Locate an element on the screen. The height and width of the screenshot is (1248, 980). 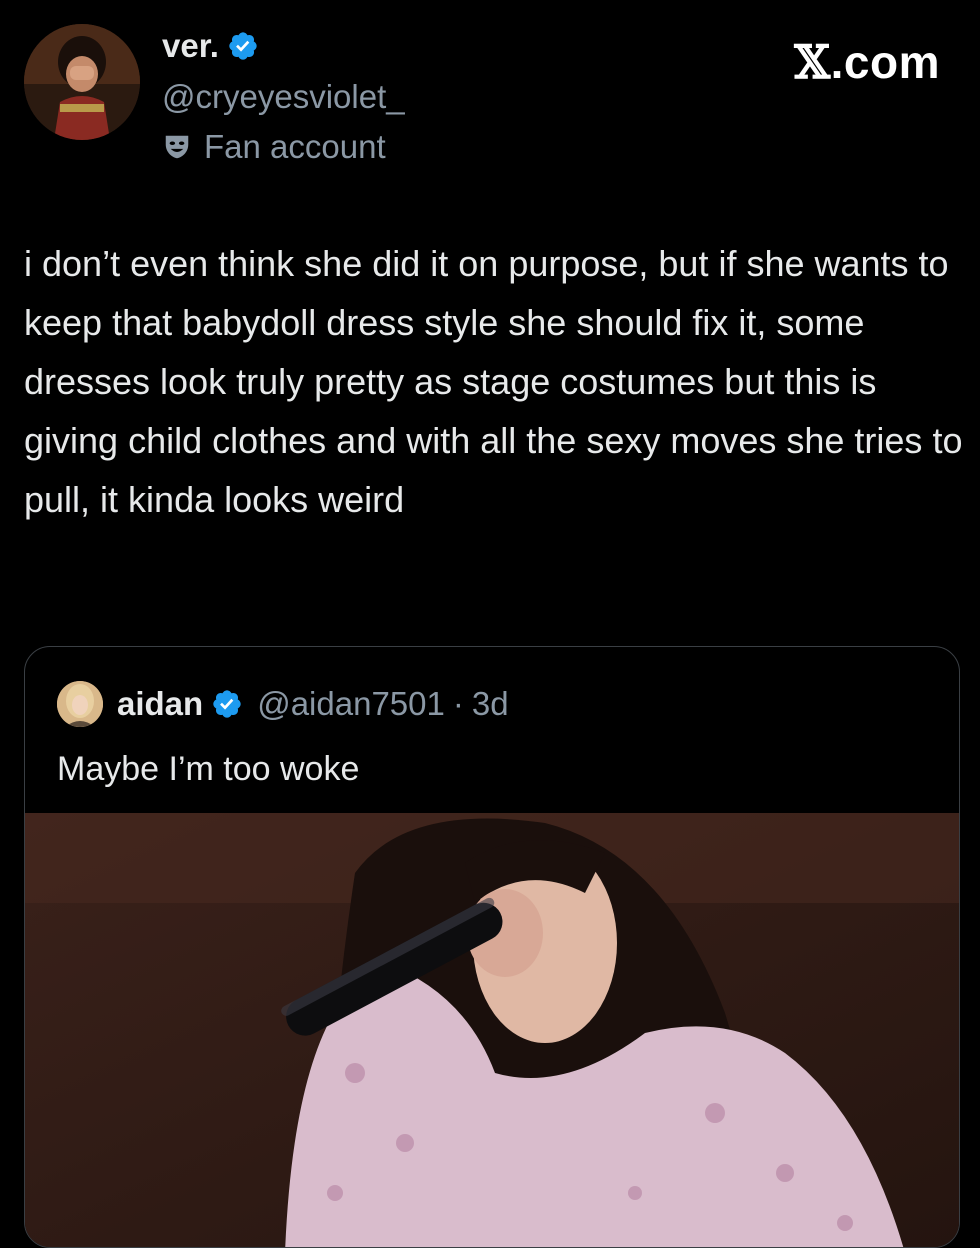
author-name-row: ver. is located at coordinates (210, 46).